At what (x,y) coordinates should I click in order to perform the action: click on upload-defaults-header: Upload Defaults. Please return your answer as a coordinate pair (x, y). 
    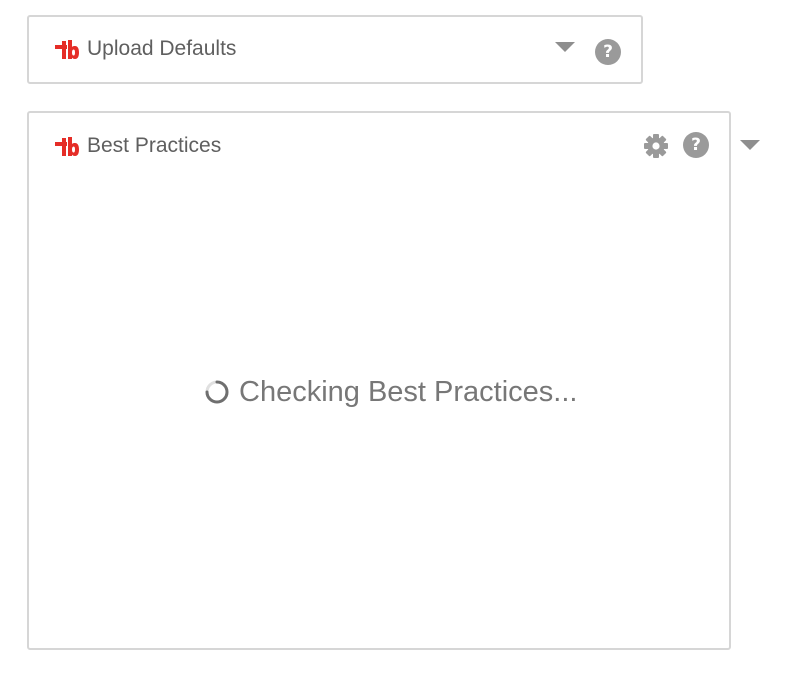
    Looking at the image, I should click on (144, 49).